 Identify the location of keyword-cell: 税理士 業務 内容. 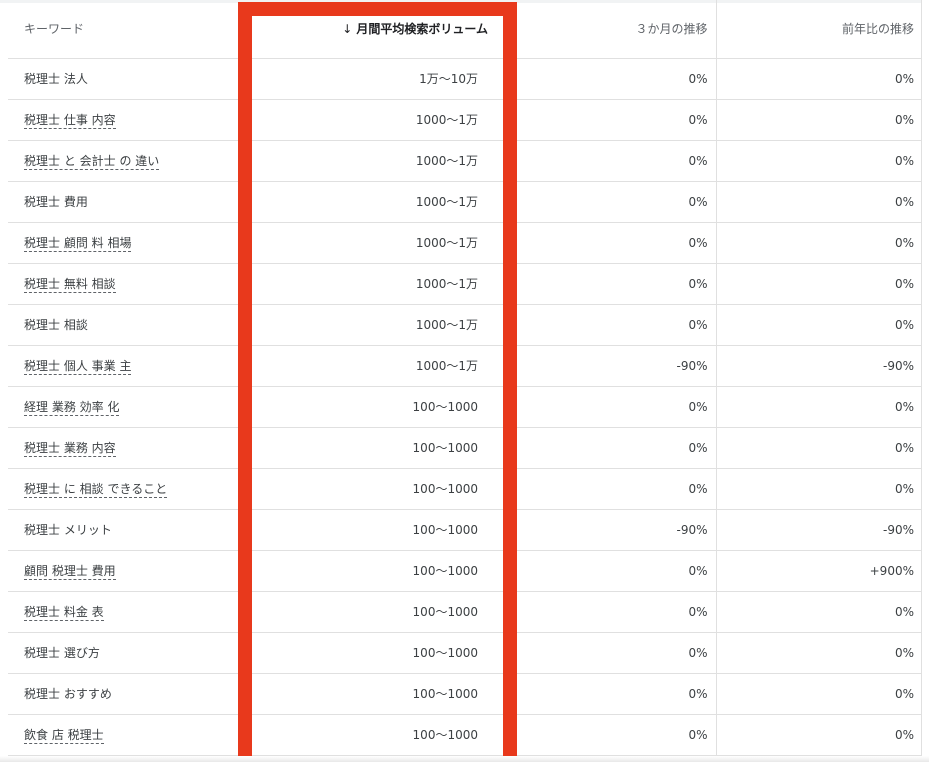
(129, 448).